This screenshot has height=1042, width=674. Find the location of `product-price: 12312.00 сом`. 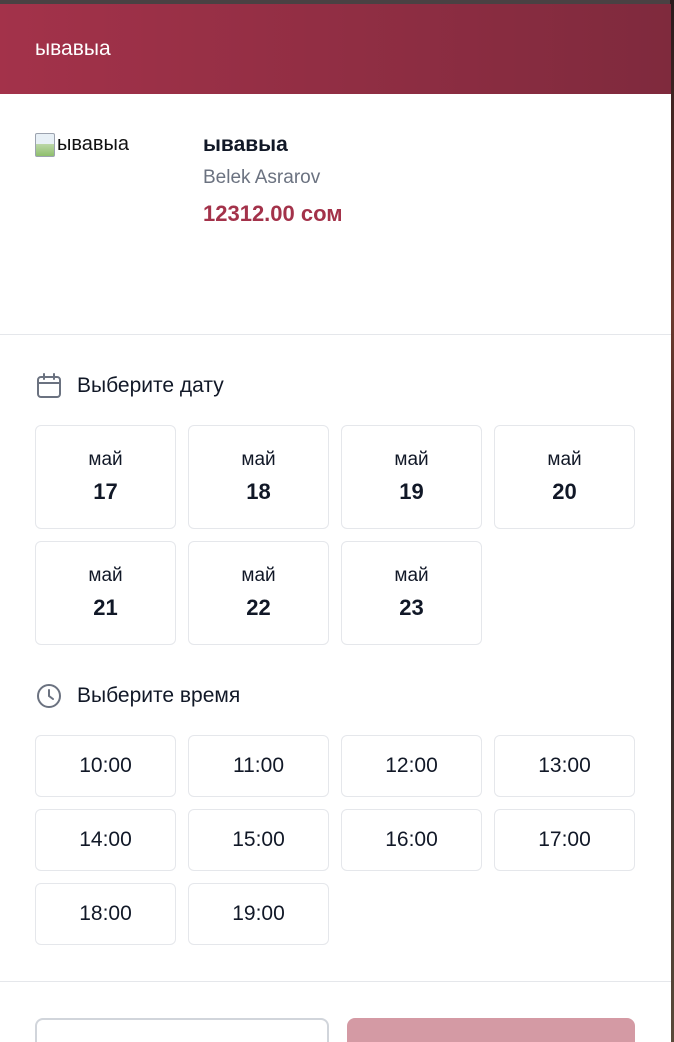

product-price: 12312.00 сом is located at coordinates (273, 213).